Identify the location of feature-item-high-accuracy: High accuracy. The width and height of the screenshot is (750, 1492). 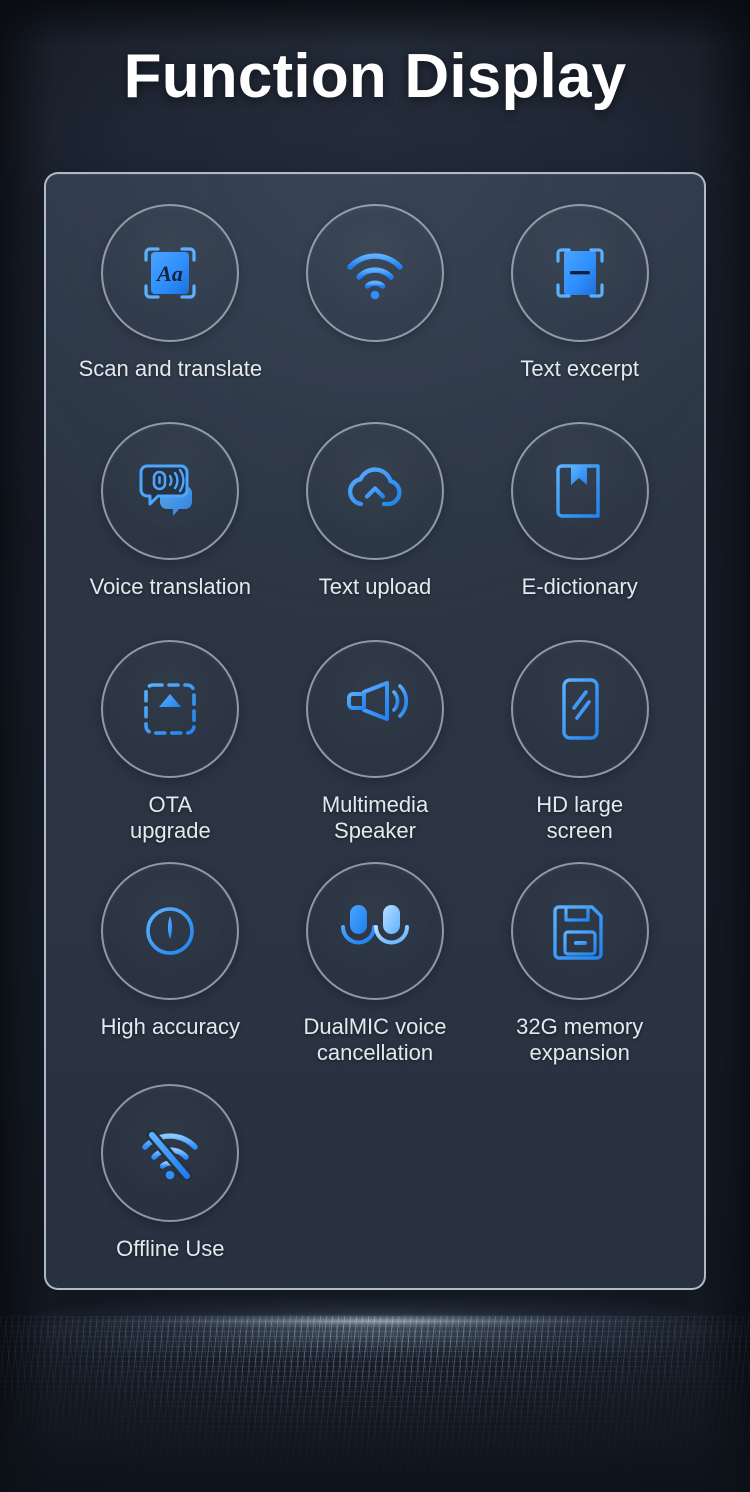
(170, 973).